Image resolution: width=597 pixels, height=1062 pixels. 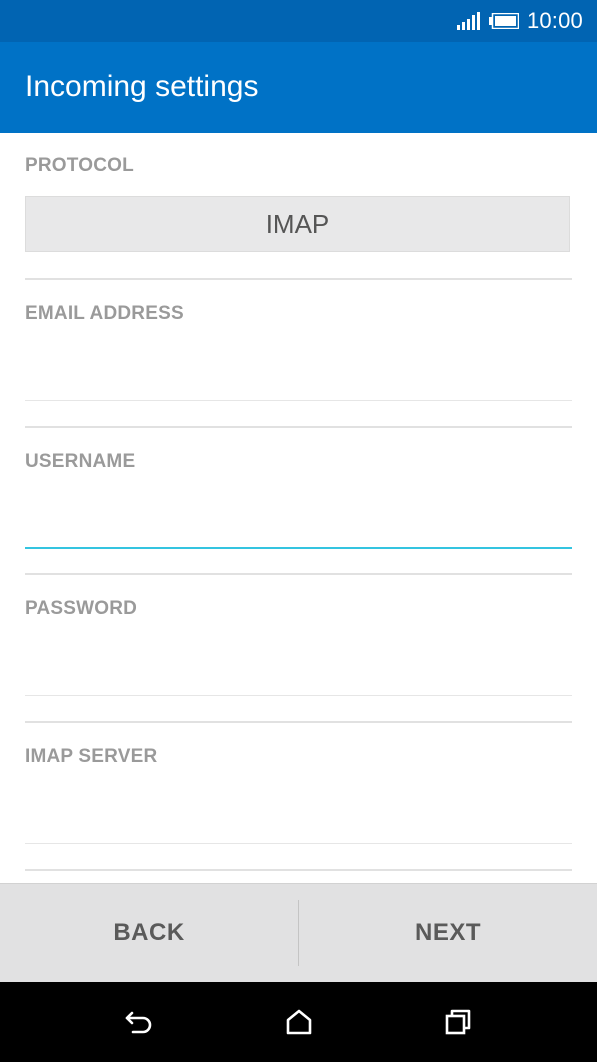 What do you see at coordinates (468, 21) in the screenshot?
I see `signal-icon` at bounding box center [468, 21].